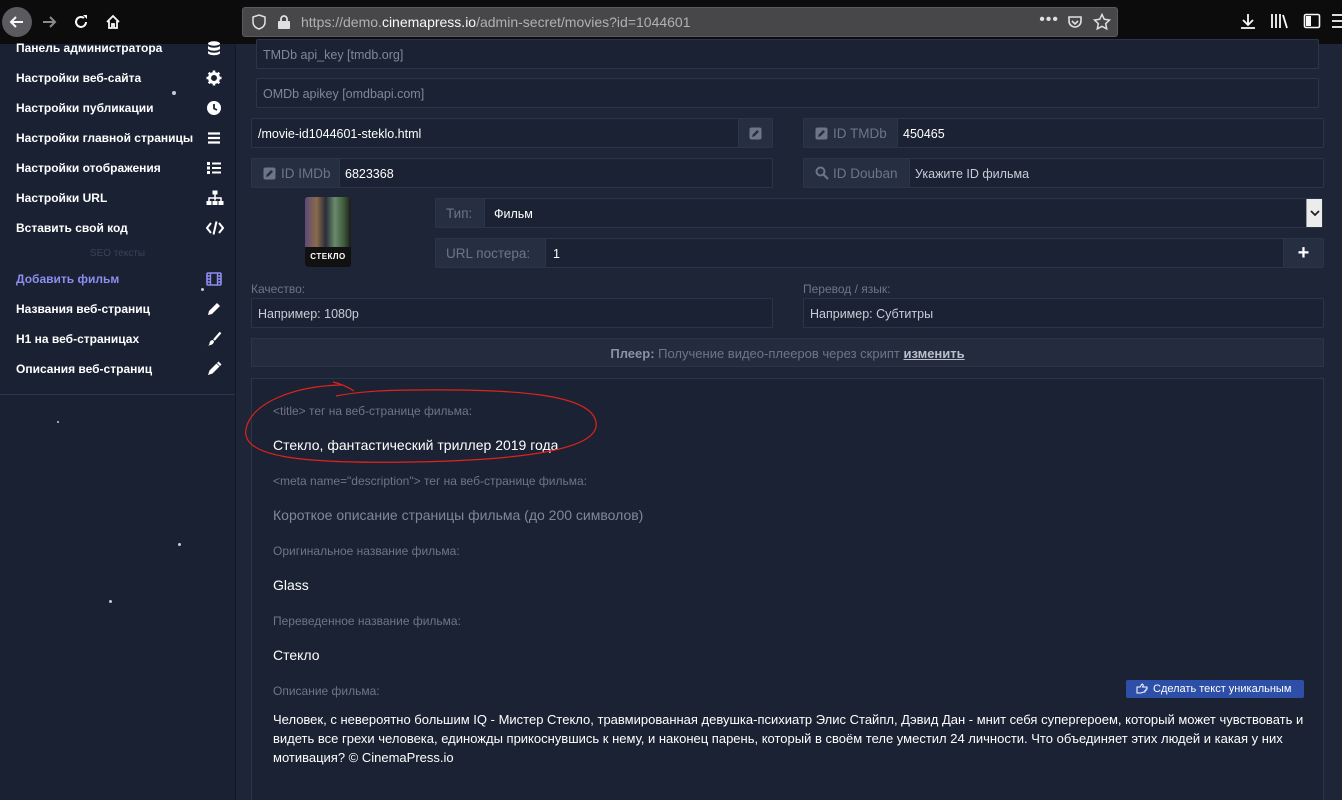 The width and height of the screenshot is (1342, 800). I want to click on overflow-menu-icon, so click(1337, 22).